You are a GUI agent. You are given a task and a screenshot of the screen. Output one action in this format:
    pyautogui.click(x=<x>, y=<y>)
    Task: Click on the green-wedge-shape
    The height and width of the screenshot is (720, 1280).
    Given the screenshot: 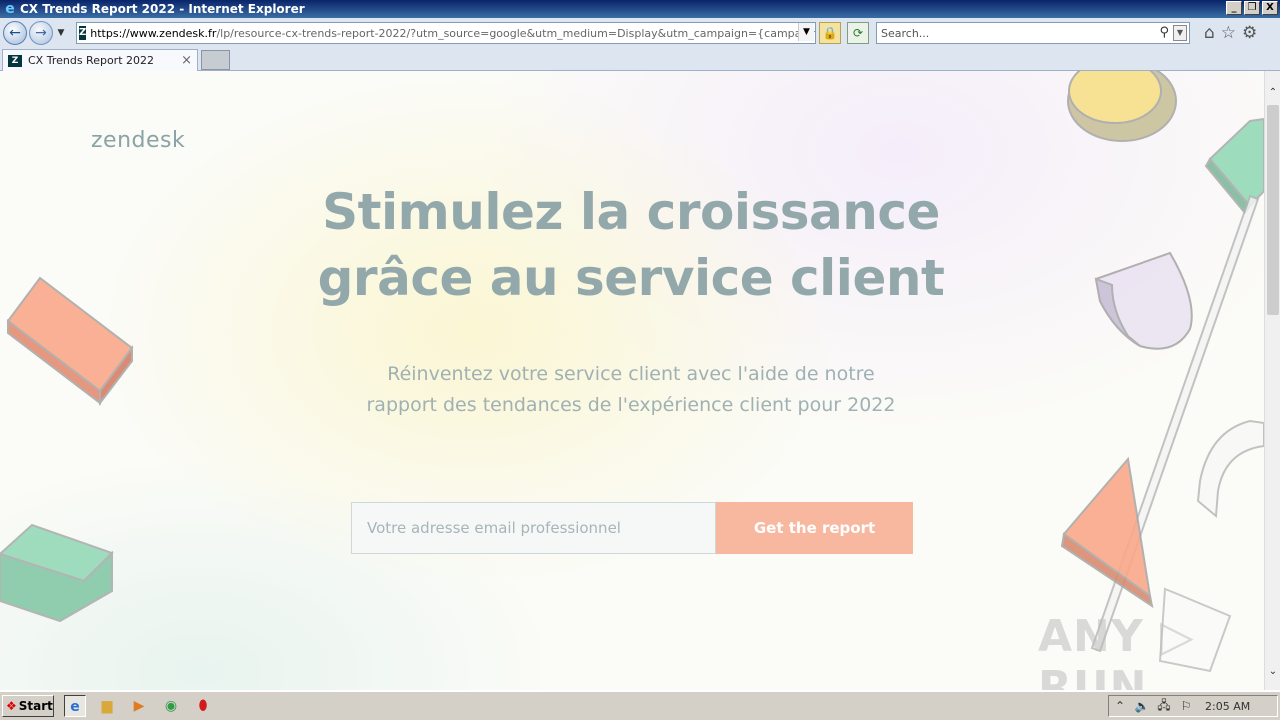 What is the action you would take?
    pyautogui.click(x=1234, y=166)
    